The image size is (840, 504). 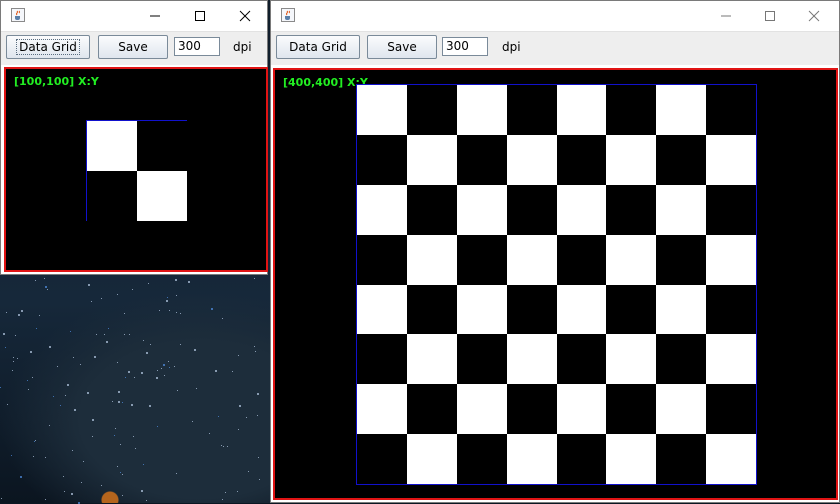 I want to click on maximize-icon, so click(x=769, y=16).